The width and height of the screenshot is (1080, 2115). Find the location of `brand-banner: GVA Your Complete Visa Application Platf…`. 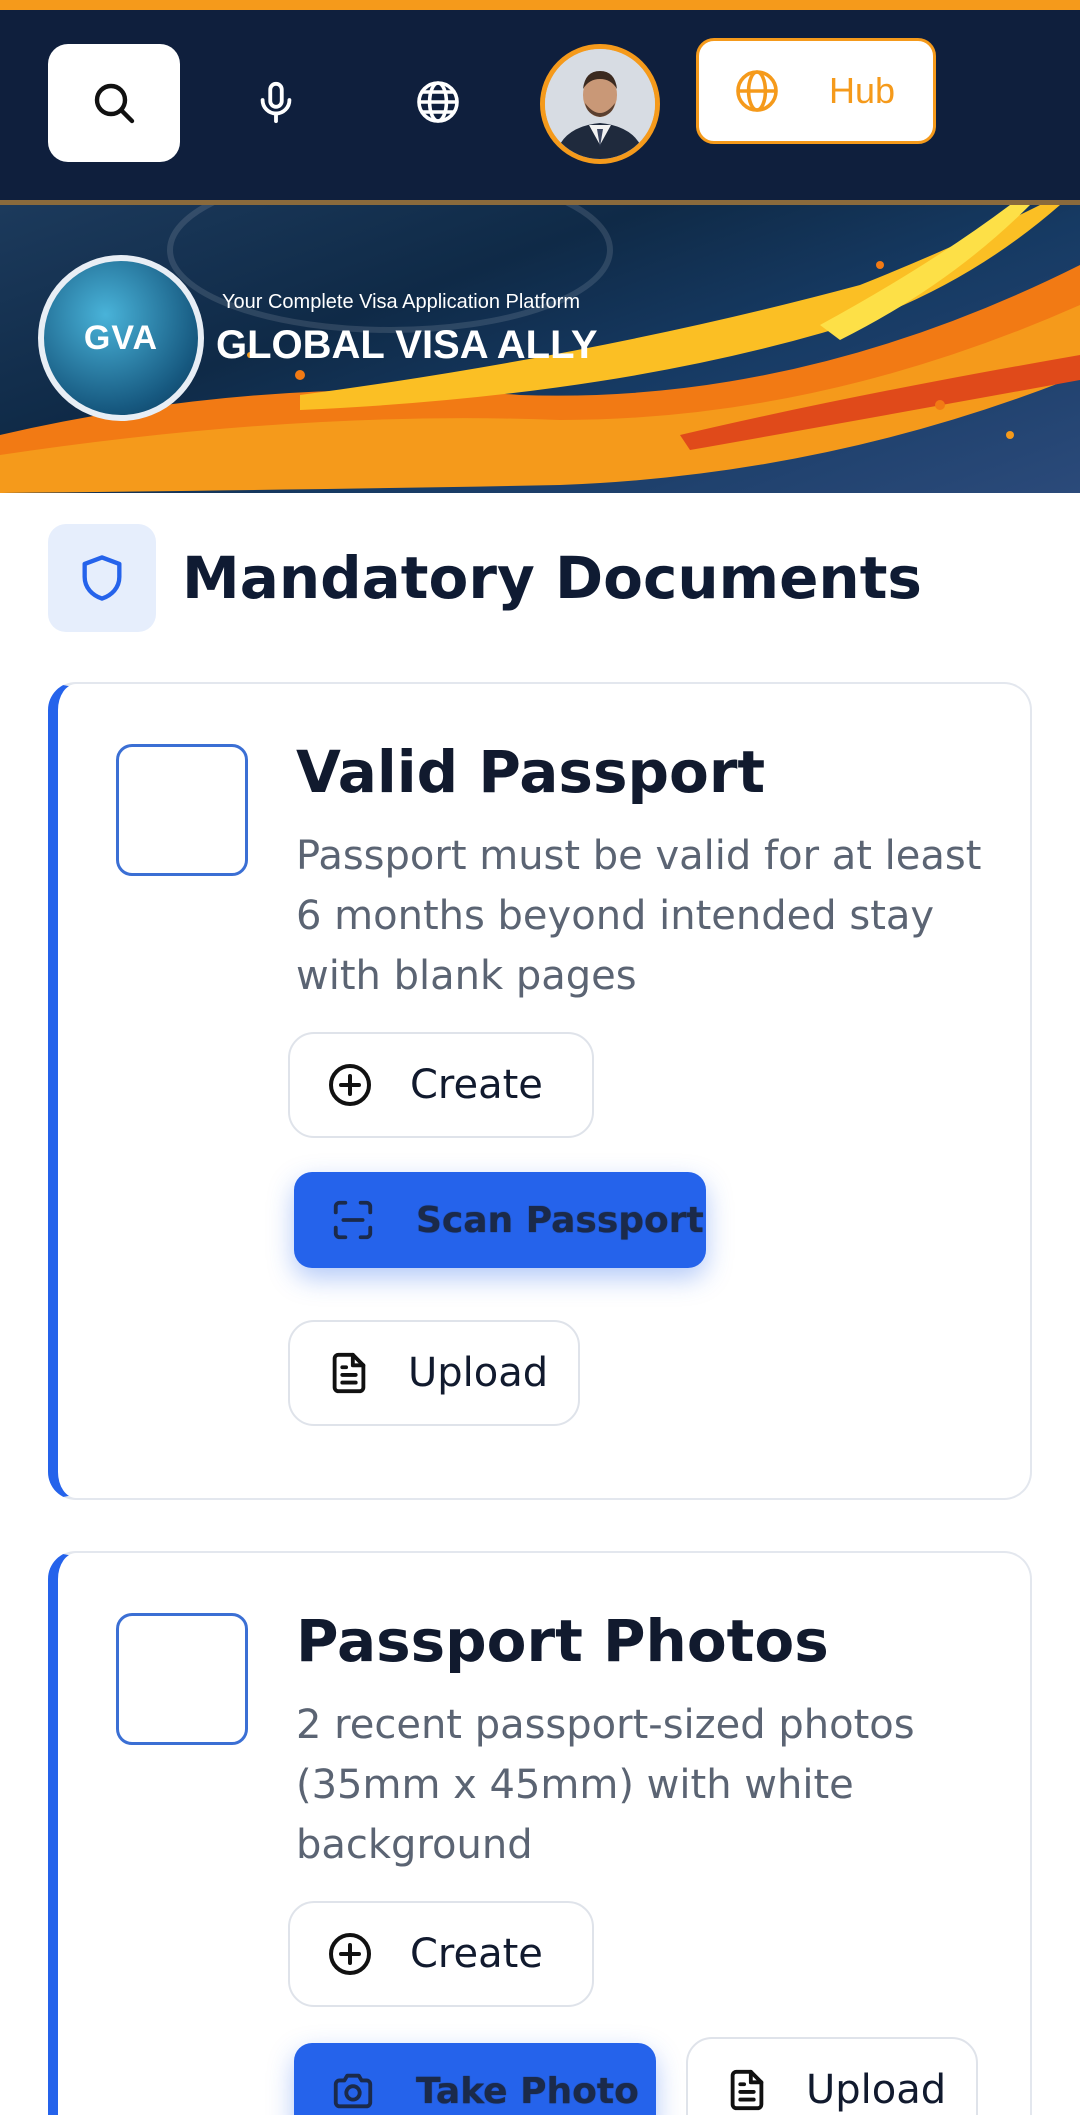

brand-banner: GVA Your Complete Visa Application Platf… is located at coordinates (540, 349).